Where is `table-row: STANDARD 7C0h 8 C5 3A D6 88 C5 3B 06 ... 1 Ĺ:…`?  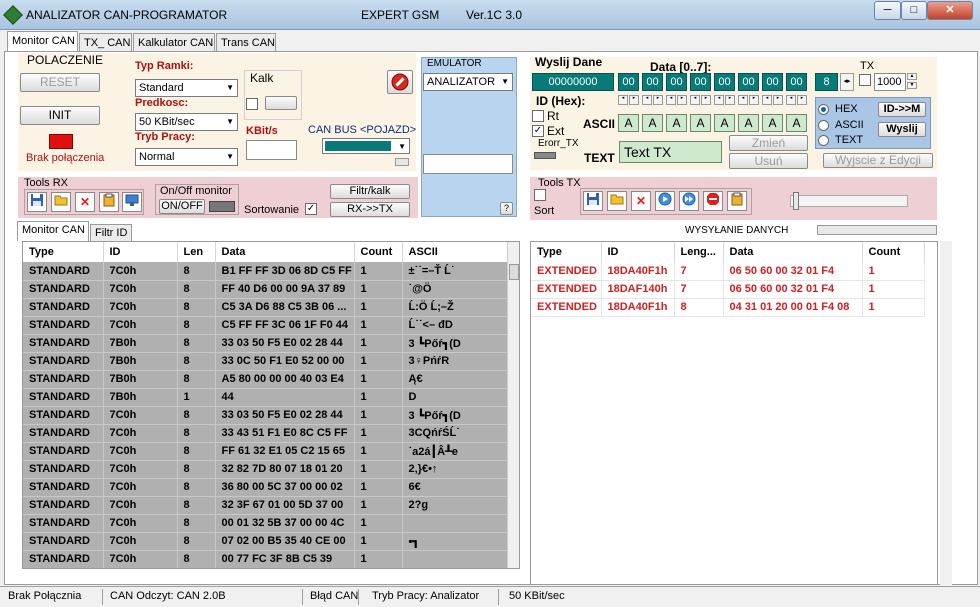 table-row: STANDARD 7C0h 8 C5 3A D6 88 C5 3B 06 ... 1 Ĺ:… is located at coordinates (265, 307).